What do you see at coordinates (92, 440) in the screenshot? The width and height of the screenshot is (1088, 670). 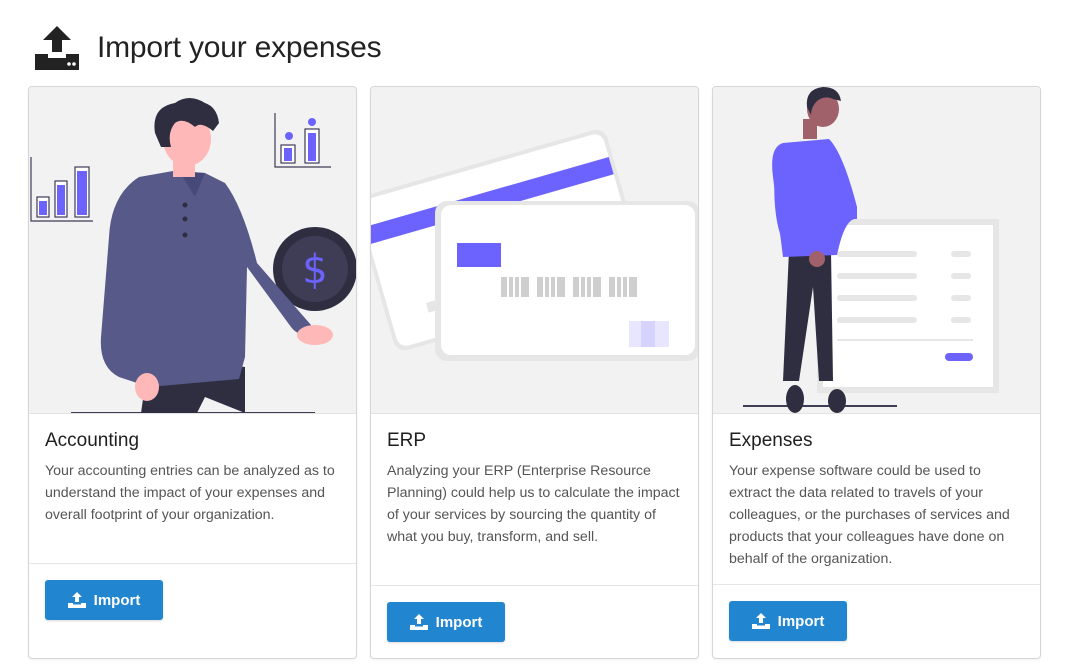 I see `card-title: Accounting` at bounding box center [92, 440].